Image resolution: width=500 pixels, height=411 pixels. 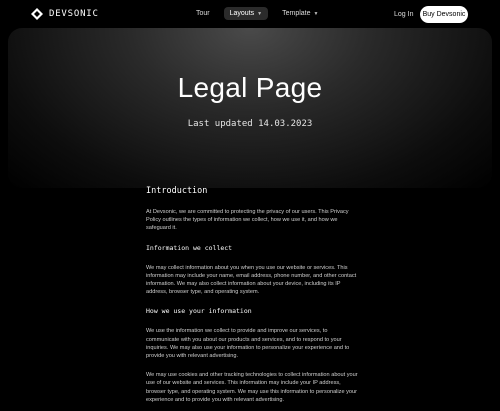 I want to click on section-heading-information-collect: Information we collect, so click(x=189, y=247).